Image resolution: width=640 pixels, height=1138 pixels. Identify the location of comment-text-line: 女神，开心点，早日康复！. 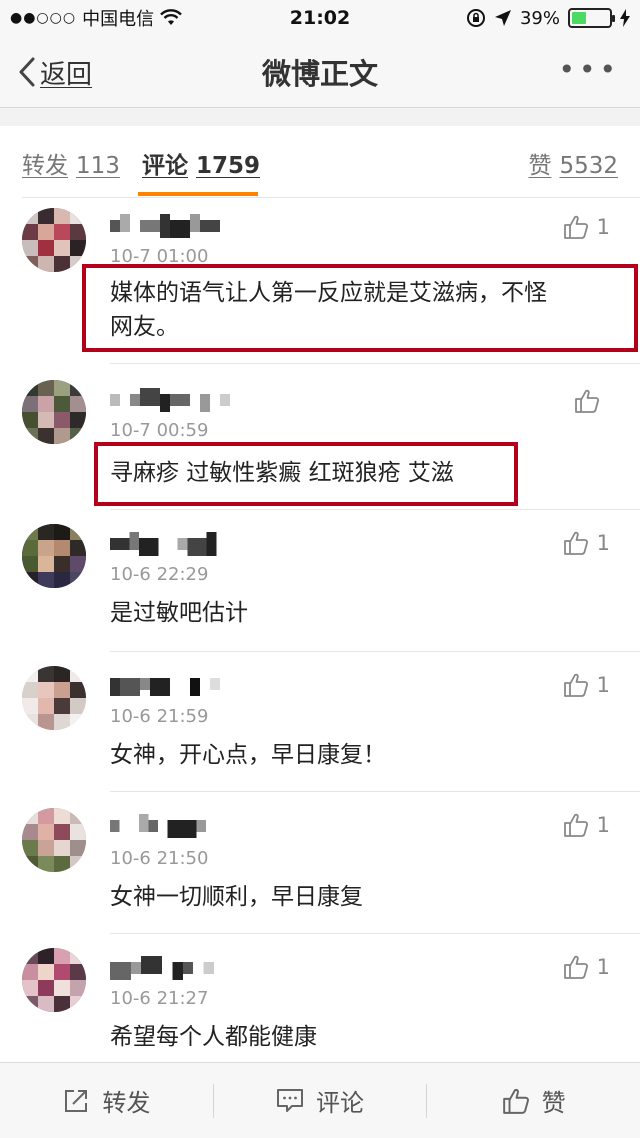
(248, 755).